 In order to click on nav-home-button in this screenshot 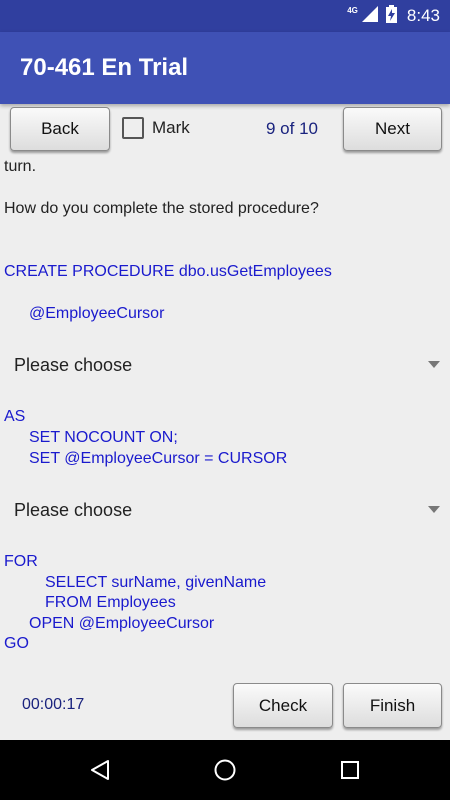, I will do `click(225, 770)`.